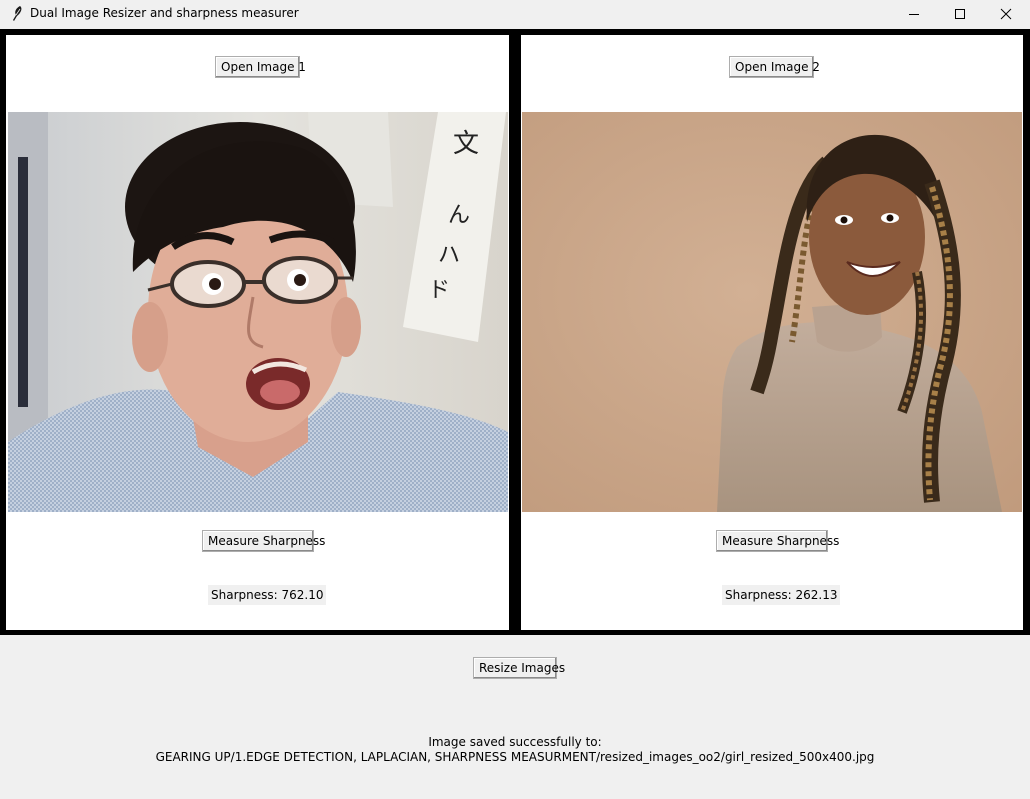 The width and height of the screenshot is (1030, 799). Describe the element at coordinates (459, 215) in the screenshot. I see `svg-text: ん` at that location.